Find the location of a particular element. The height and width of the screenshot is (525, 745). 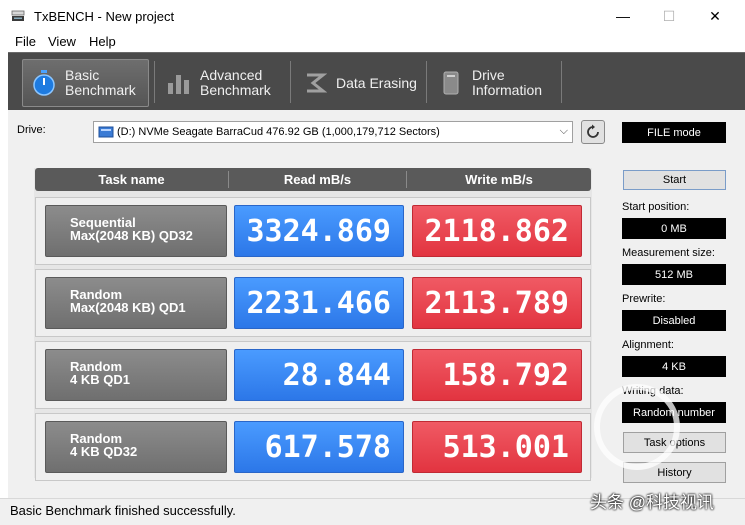

chevron-down-icon: ⌵ is located at coordinates (563, 131).